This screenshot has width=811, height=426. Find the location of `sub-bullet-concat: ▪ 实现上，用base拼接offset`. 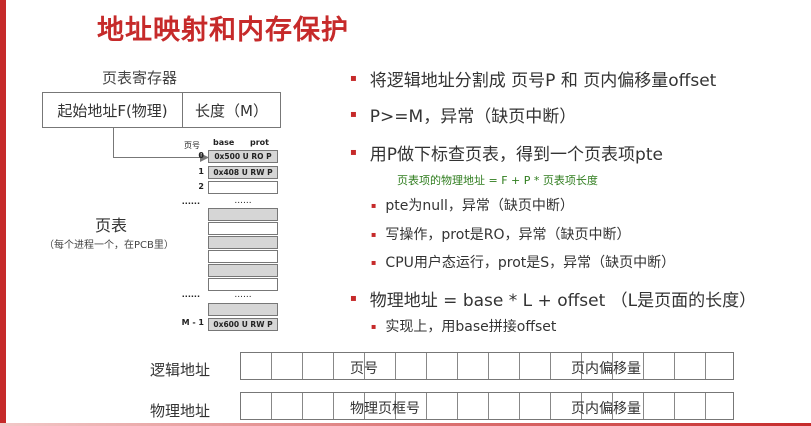

sub-bullet-concat: ▪ 实现上，用base拼接offset is located at coordinates (464, 327).